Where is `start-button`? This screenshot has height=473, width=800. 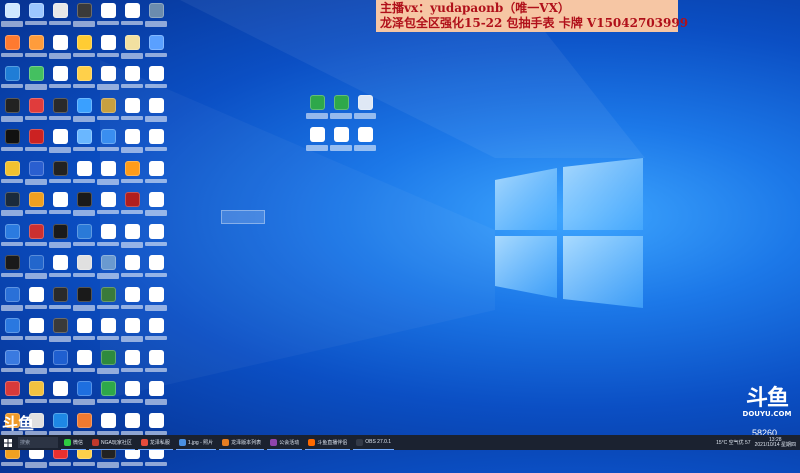
start-button is located at coordinates (8, 442).